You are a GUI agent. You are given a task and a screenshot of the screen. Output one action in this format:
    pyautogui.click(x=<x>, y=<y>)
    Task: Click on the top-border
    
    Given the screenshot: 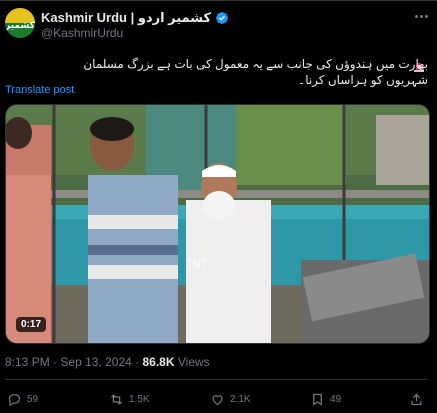 What is the action you would take?
    pyautogui.click(x=218, y=0)
    